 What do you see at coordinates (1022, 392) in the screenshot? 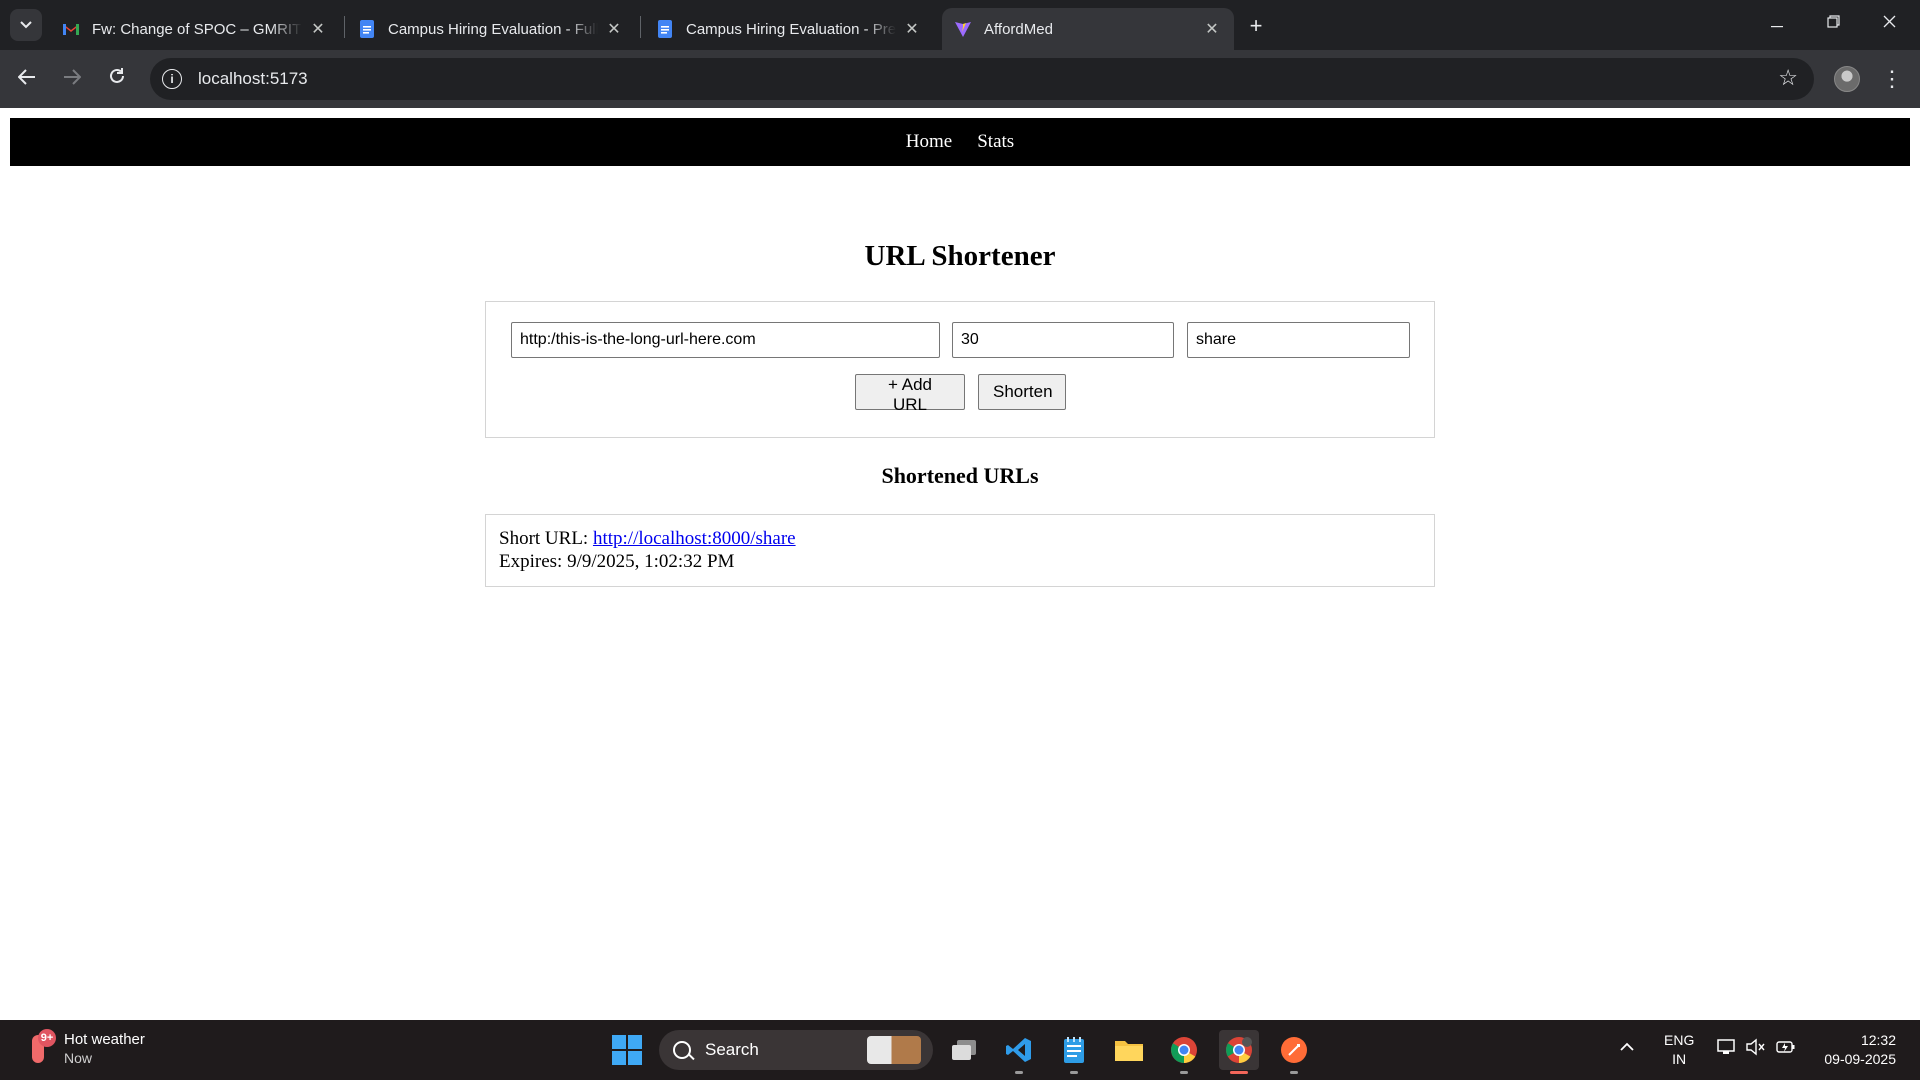
I see `shorten-button: Shorten` at bounding box center [1022, 392].